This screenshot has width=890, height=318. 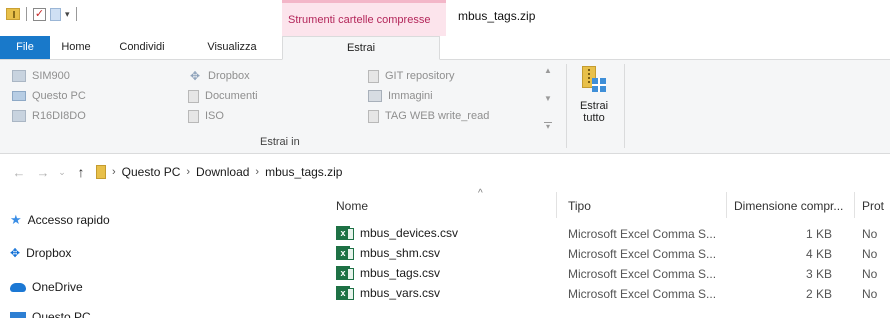 What do you see at coordinates (61, 314) in the screenshot?
I see `nav-item-label: Questo PC` at bounding box center [61, 314].